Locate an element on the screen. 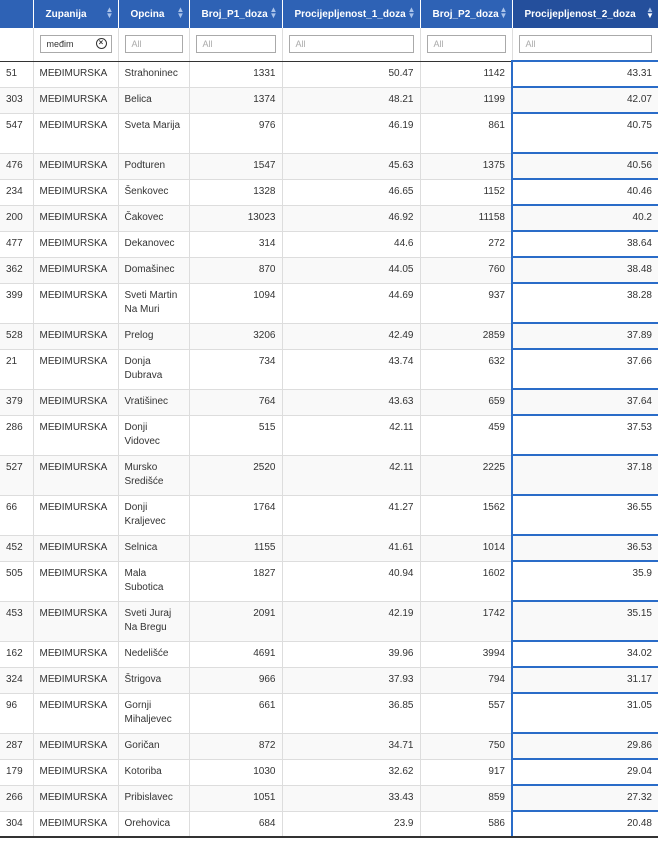 The width and height of the screenshot is (658, 849). proc2-cell: 29.86 is located at coordinates (584, 745).